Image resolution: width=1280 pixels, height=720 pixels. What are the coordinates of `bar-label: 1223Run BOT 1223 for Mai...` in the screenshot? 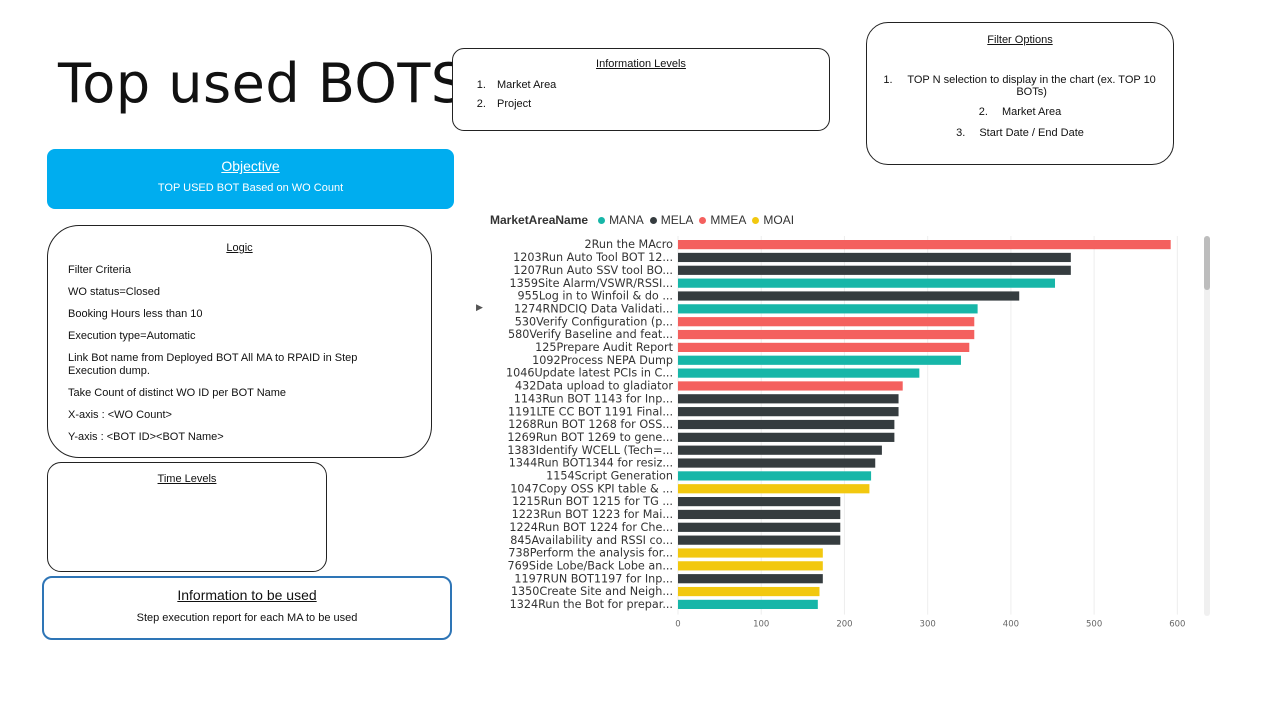 It's located at (592, 514).